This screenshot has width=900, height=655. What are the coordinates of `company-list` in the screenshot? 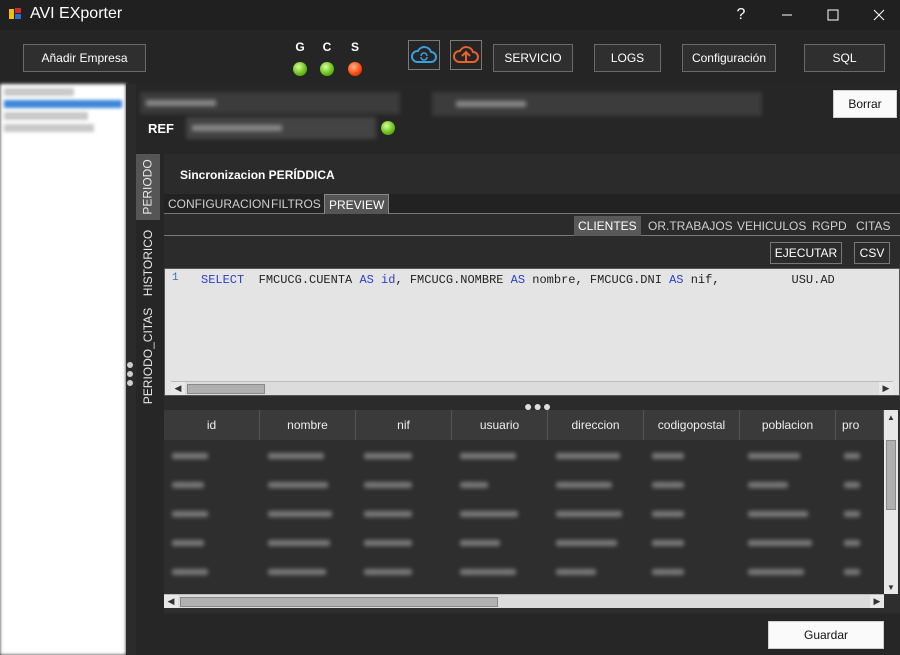 It's located at (63, 369).